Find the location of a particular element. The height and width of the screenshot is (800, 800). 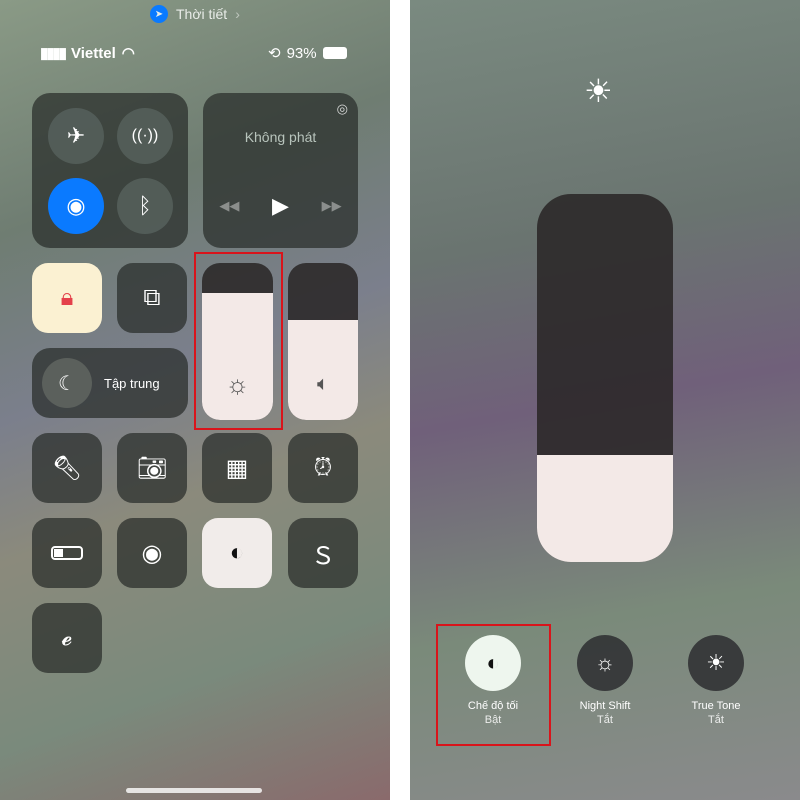

flashlight-icon: 🔦︎ is located at coordinates (67, 468).